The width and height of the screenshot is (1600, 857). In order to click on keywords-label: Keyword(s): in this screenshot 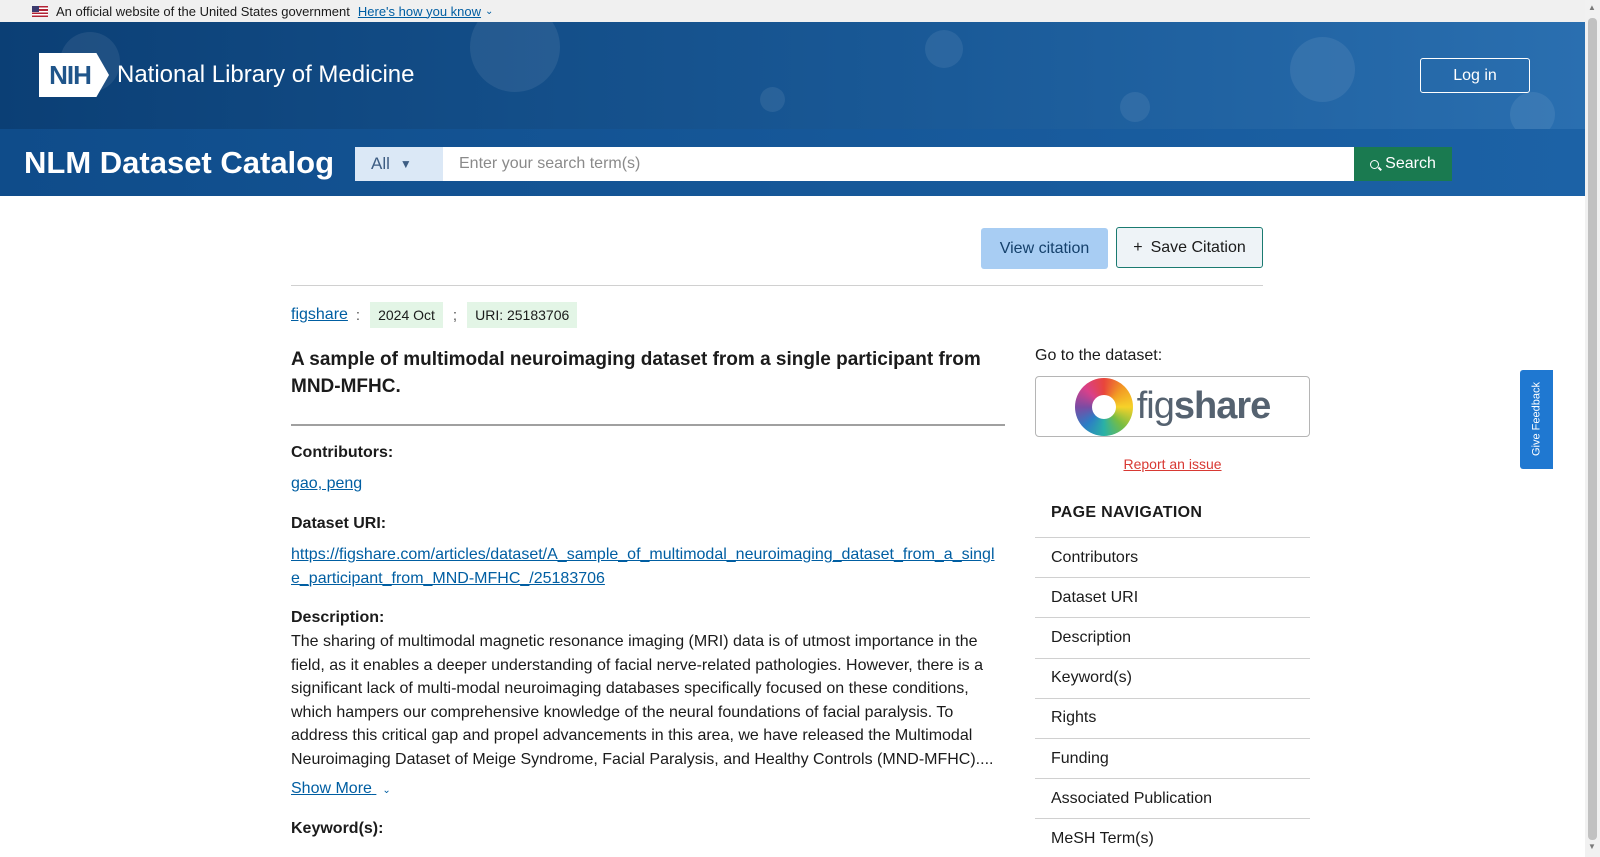, I will do `click(337, 828)`.